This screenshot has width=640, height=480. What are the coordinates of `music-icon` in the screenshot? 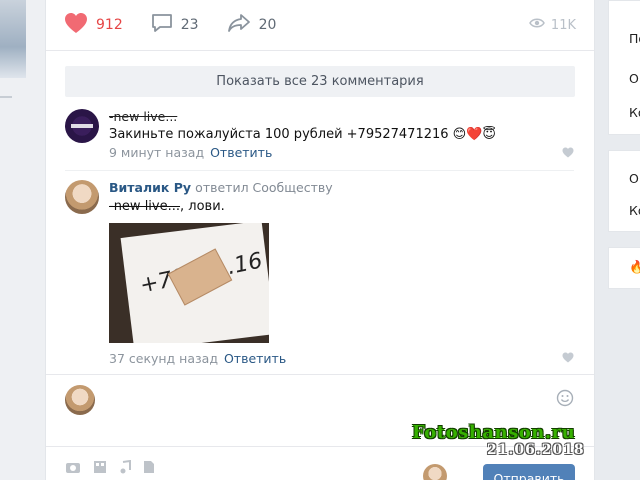 It's located at (125, 468).